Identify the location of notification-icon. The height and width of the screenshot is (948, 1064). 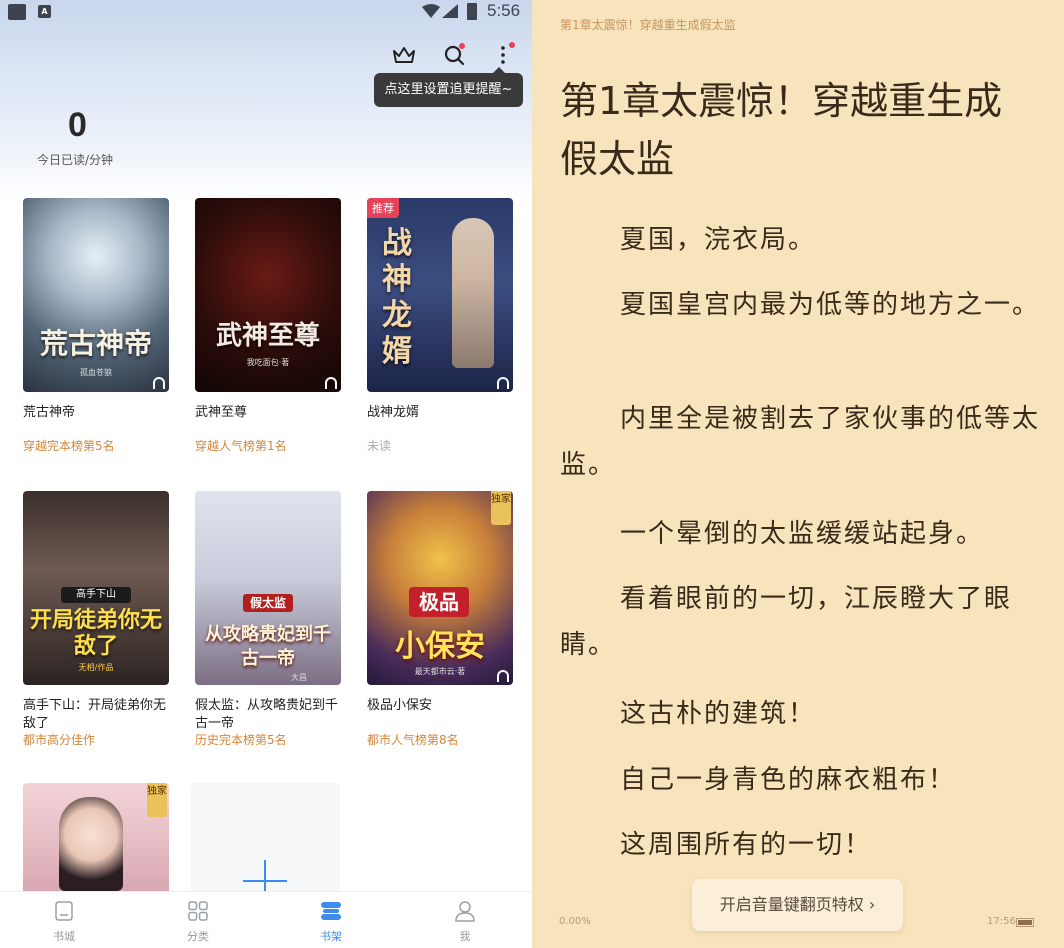
(17, 12).